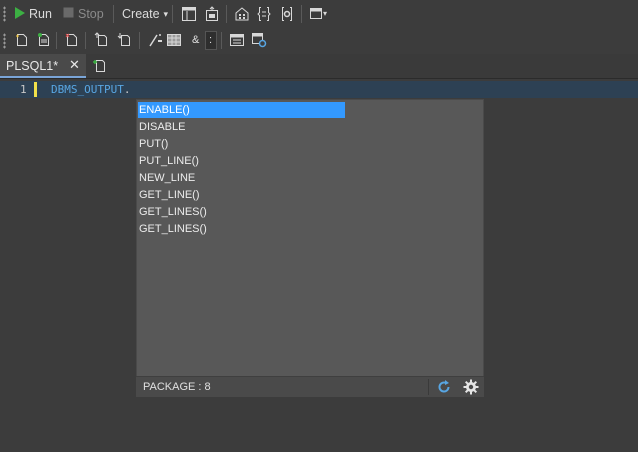 The width and height of the screenshot is (638, 452). I want to click on export-icon, so click(212, 14).